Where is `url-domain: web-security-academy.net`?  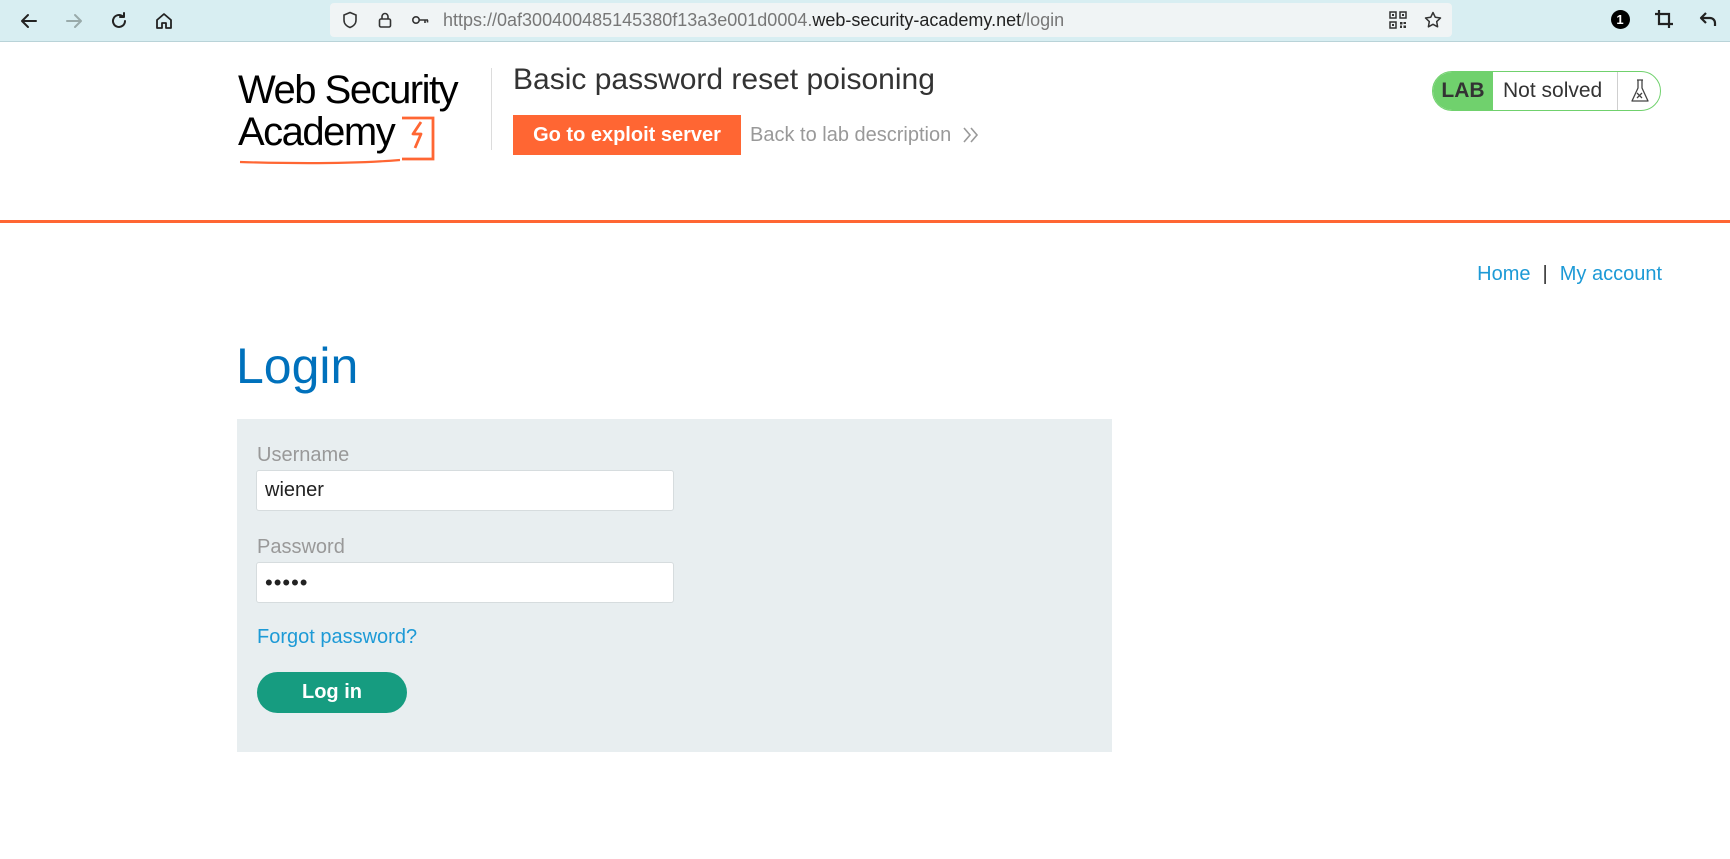 url-domain: web-security-academy.net is located at coordinates (917, 20).